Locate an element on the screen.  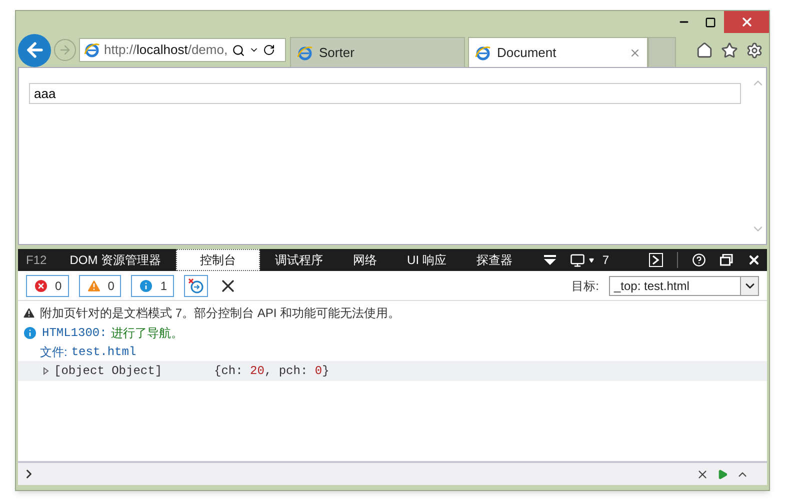
devtools-tab: UI 响应 is located at coordinates (427, 260).